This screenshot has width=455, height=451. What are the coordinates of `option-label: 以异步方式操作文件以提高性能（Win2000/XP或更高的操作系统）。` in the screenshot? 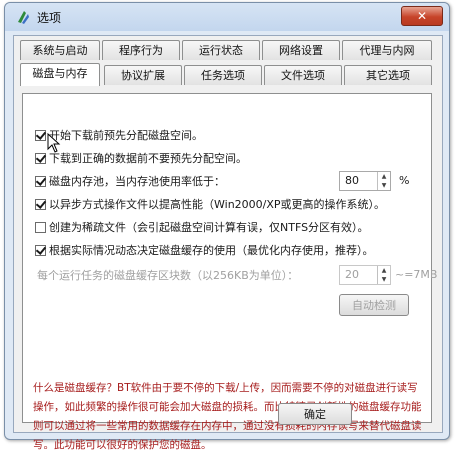 It's located at (217, 204).